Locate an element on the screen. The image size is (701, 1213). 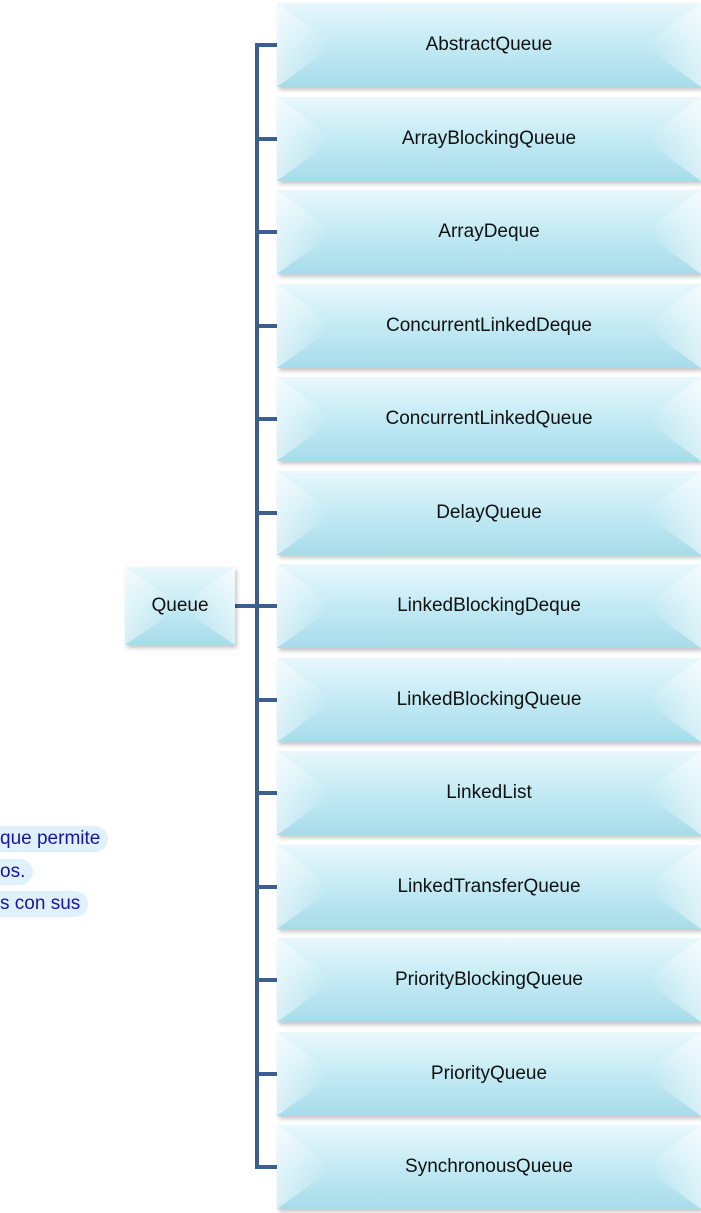
root-node-label: Queue is located at coordinates (180, 605).